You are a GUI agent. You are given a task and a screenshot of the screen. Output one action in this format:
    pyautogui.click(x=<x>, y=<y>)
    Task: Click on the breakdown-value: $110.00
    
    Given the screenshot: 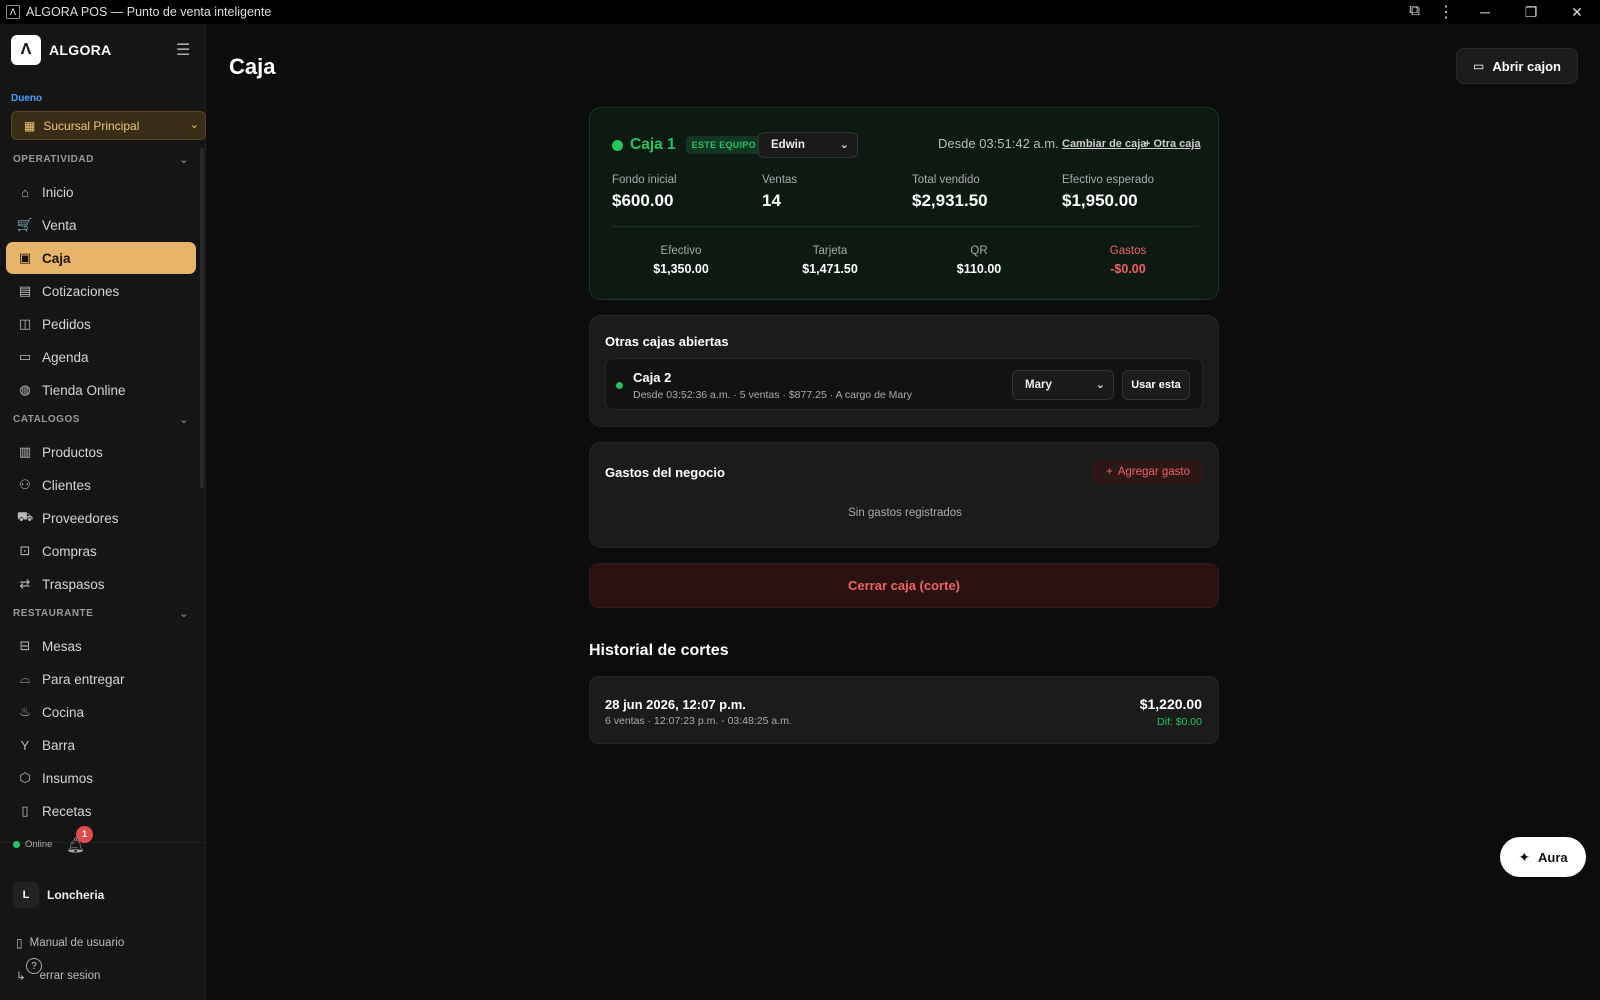 What is the action you would take?
    pyautogui.click(x=979, y=269)
    